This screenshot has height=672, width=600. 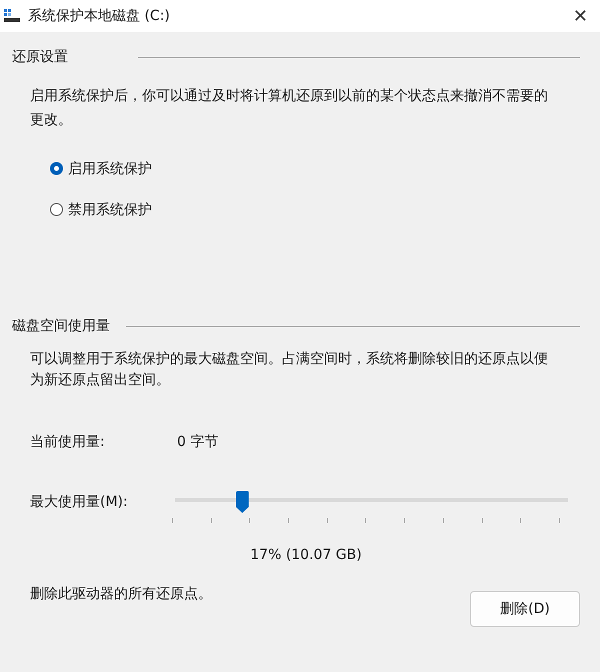 What do you see at coordinates (68, 442) in the screenshot?
I see `current-usage-label: 当前使用量:` at bounding box center [68, 442].